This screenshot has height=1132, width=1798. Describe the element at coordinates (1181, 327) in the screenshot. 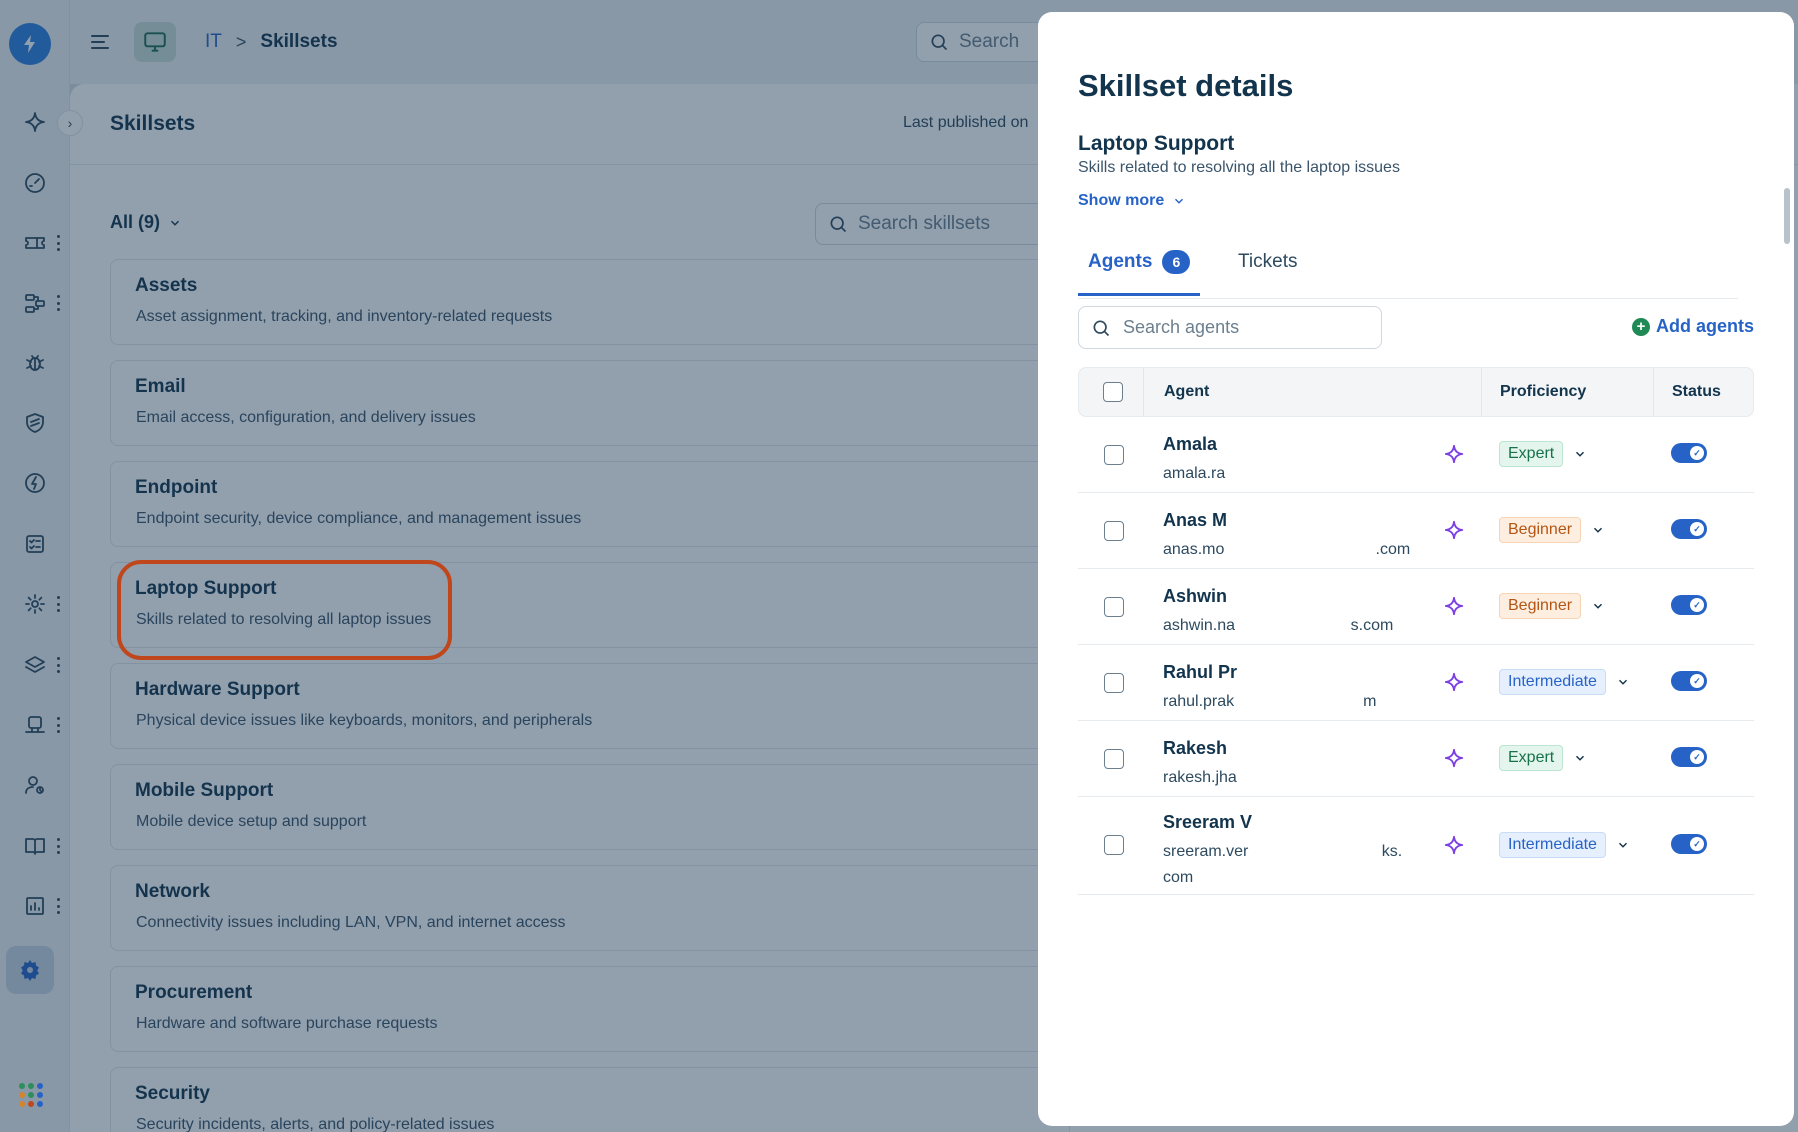

I see `agent-search-placeholder: Search agents` at that location.